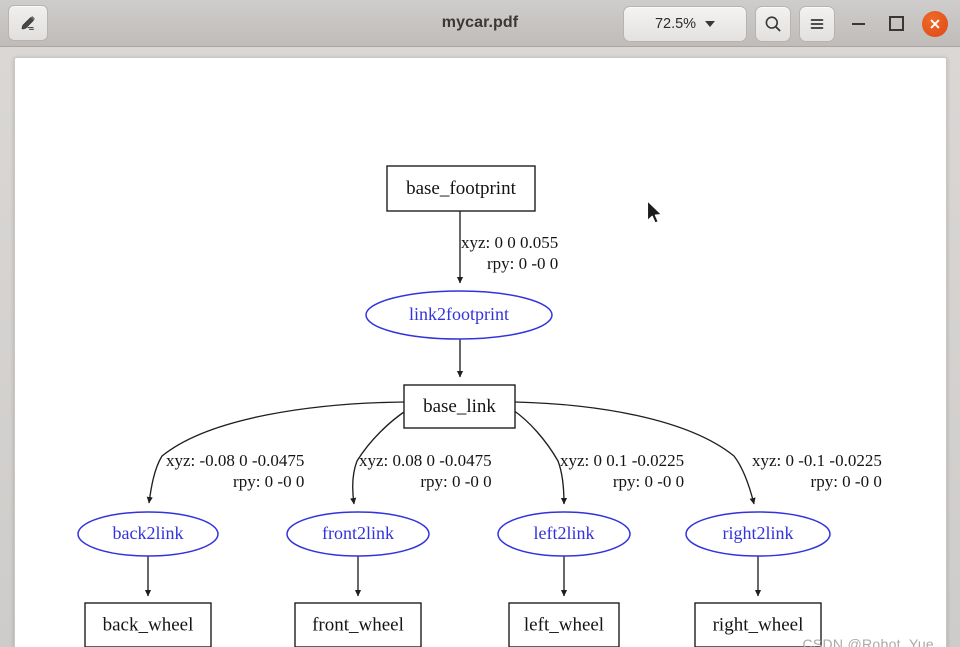  I want to click on main-menu-button, so click(817, 23).